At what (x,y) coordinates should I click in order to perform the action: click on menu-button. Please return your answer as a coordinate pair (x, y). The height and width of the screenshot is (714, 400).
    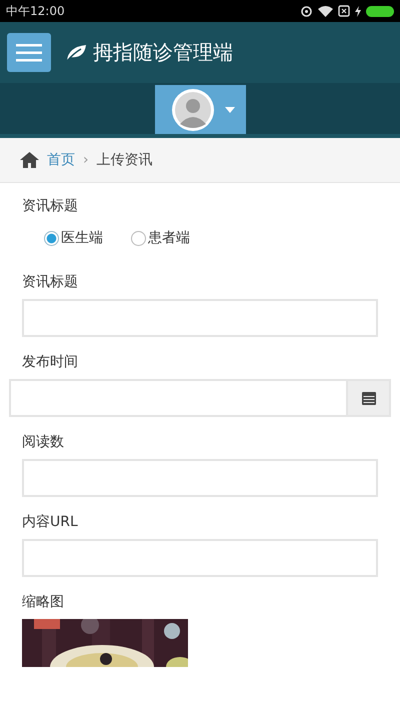
    Looking at the image, I should click on (29, 52).